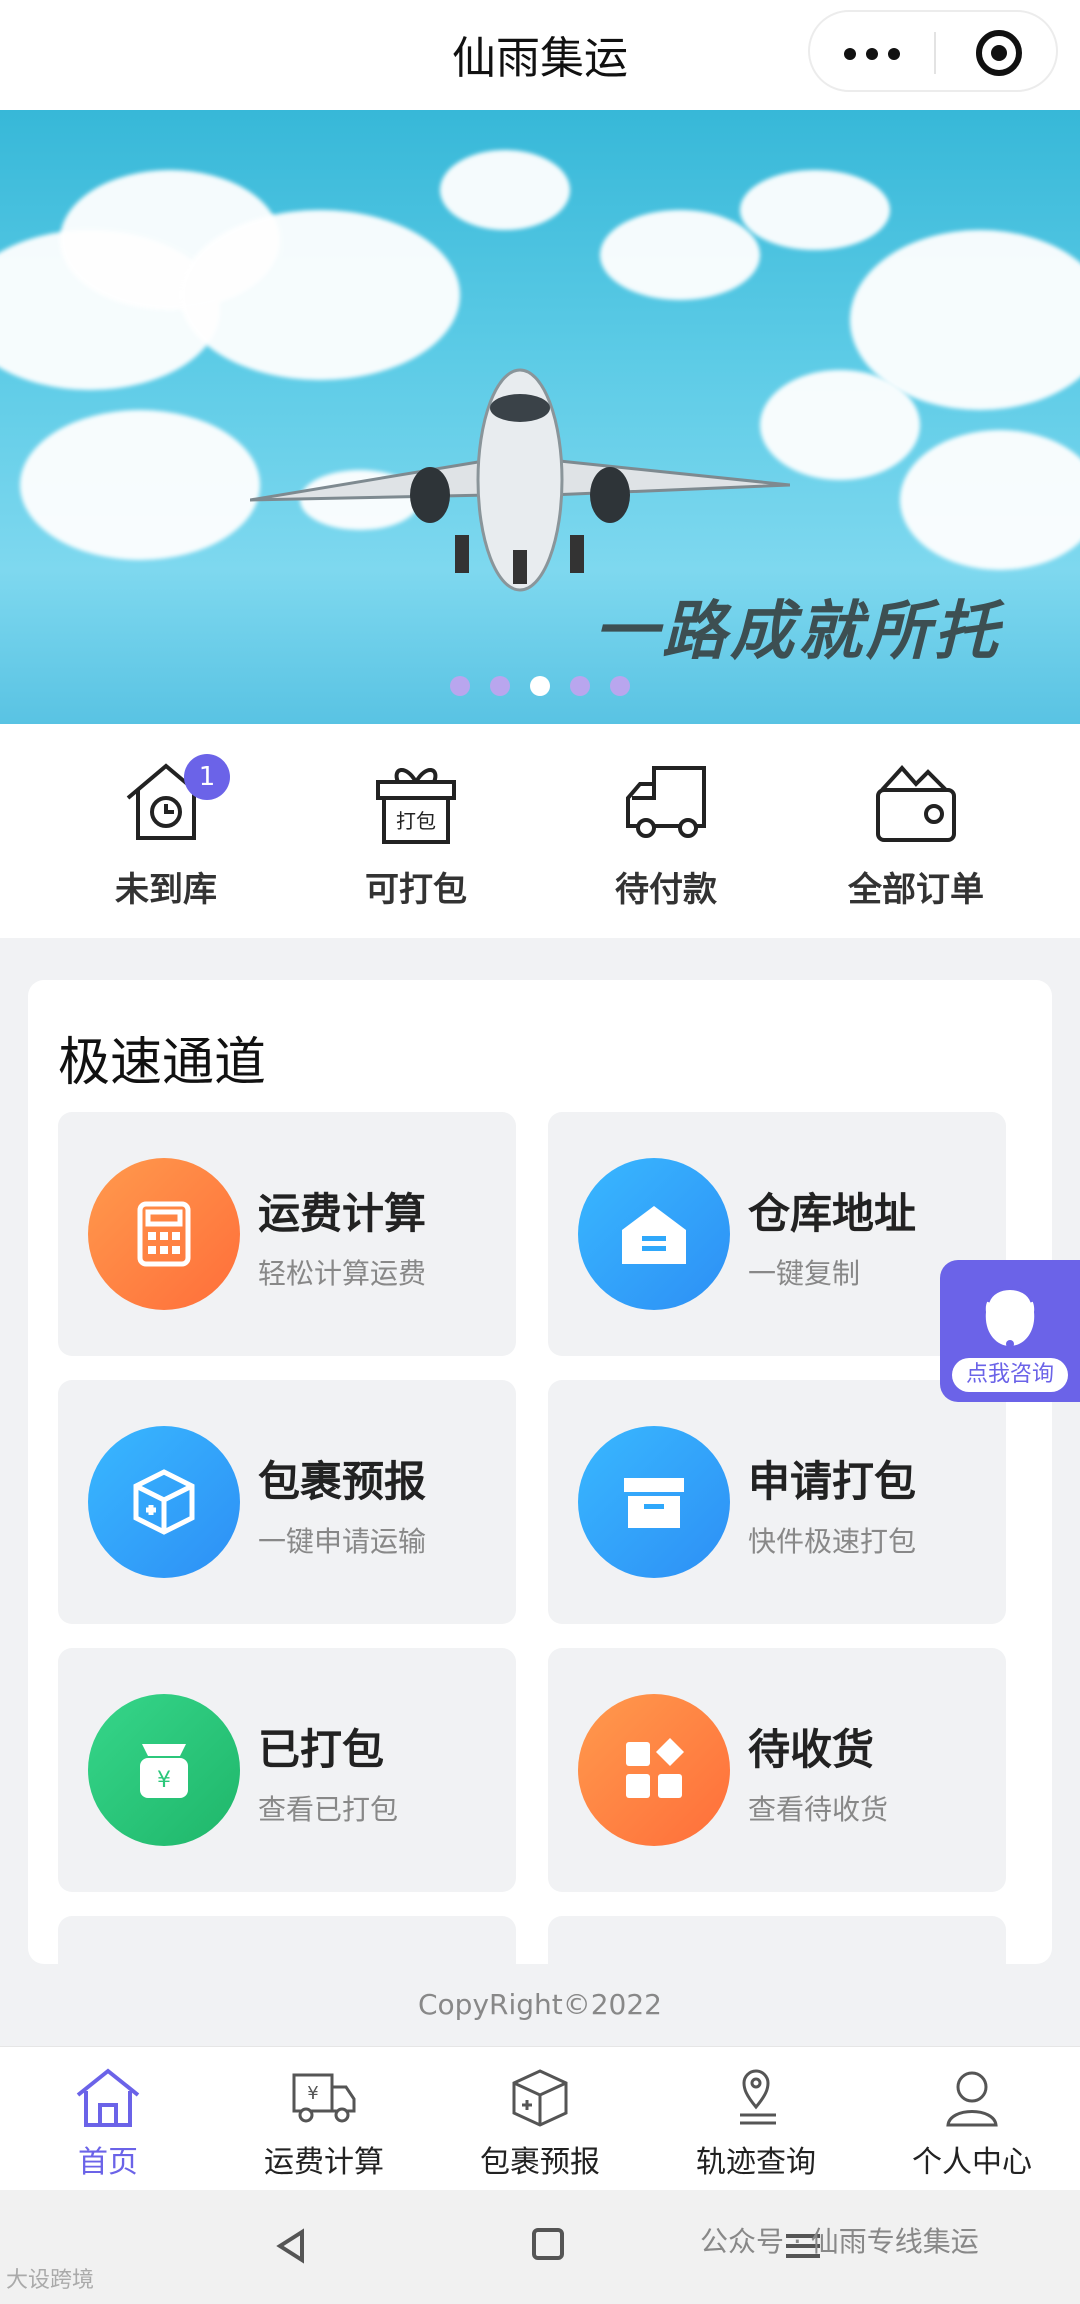 The height and width of the screenshot is (2304, 1080). What do you see at coordinates (342, 1213) in the screenshot?
I see `tile-title: 运费计算` at bounding box center [342, 1213].